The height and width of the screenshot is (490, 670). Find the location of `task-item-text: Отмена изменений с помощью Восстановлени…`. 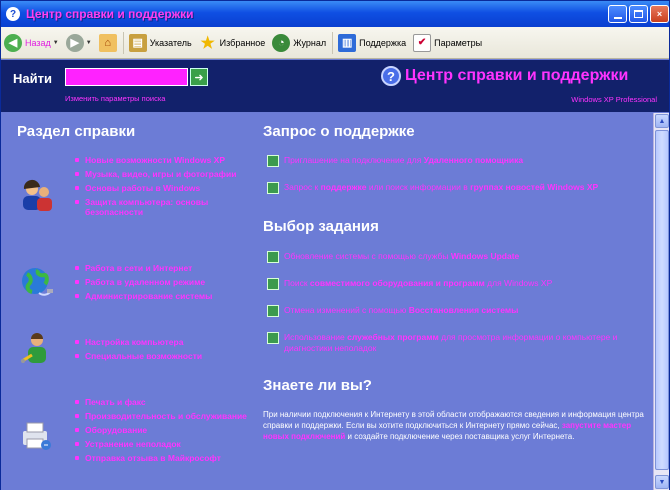

task-item-text: Отмена изменений с помощью Восстановлени… is located at coordinates (401, 310).